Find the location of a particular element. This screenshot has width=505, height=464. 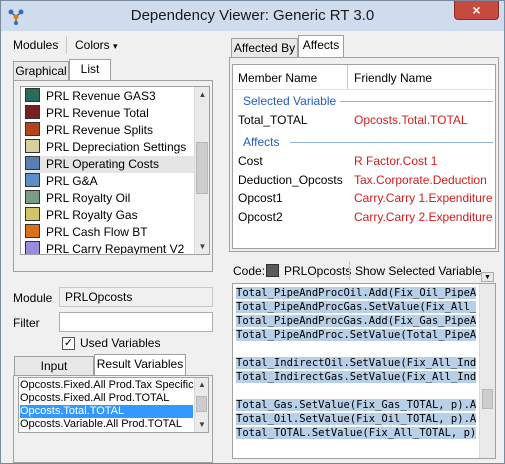

tab-affected-by: Affected By is located at coordinates (264, 48).